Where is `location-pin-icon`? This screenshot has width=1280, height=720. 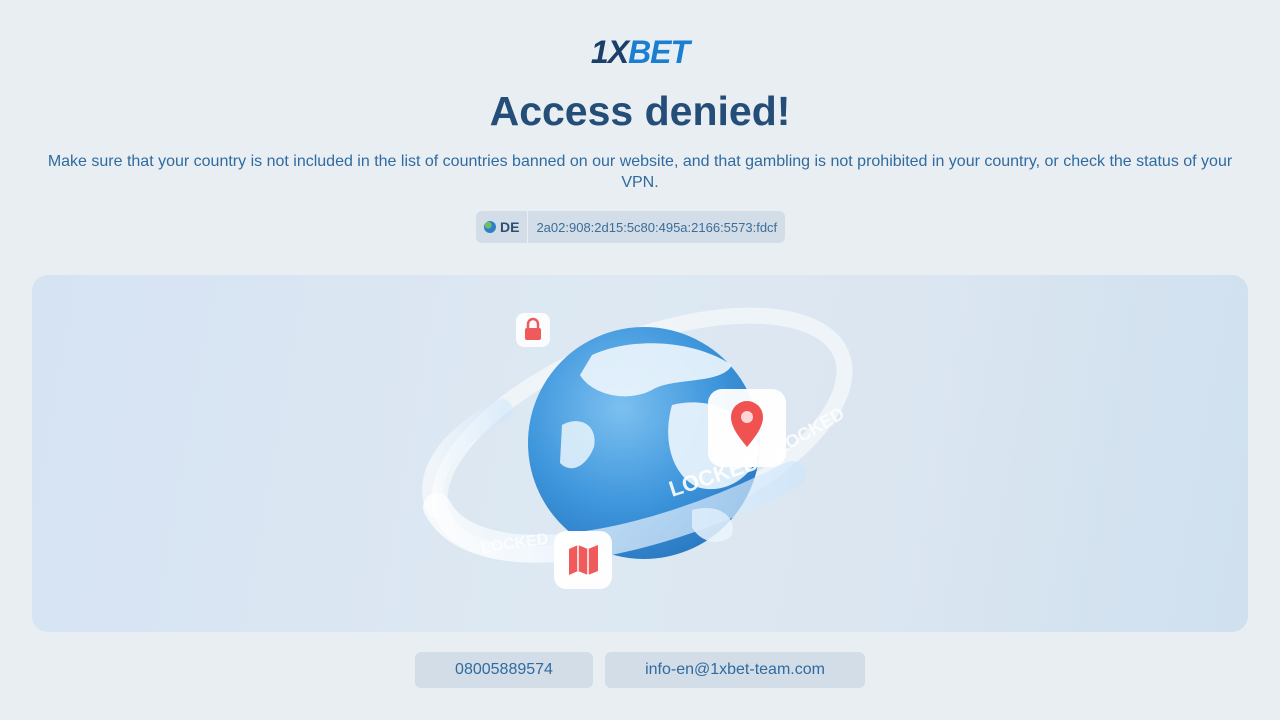 location-pin-icon is located at coordinates (747, 428).